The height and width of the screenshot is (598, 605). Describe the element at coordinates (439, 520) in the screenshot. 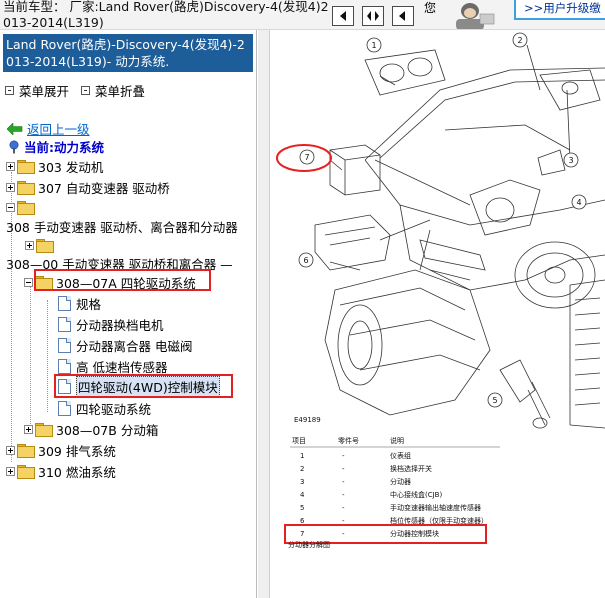

I see `legend-desc: 档位传感器（仅限手动变速器）` at that location.